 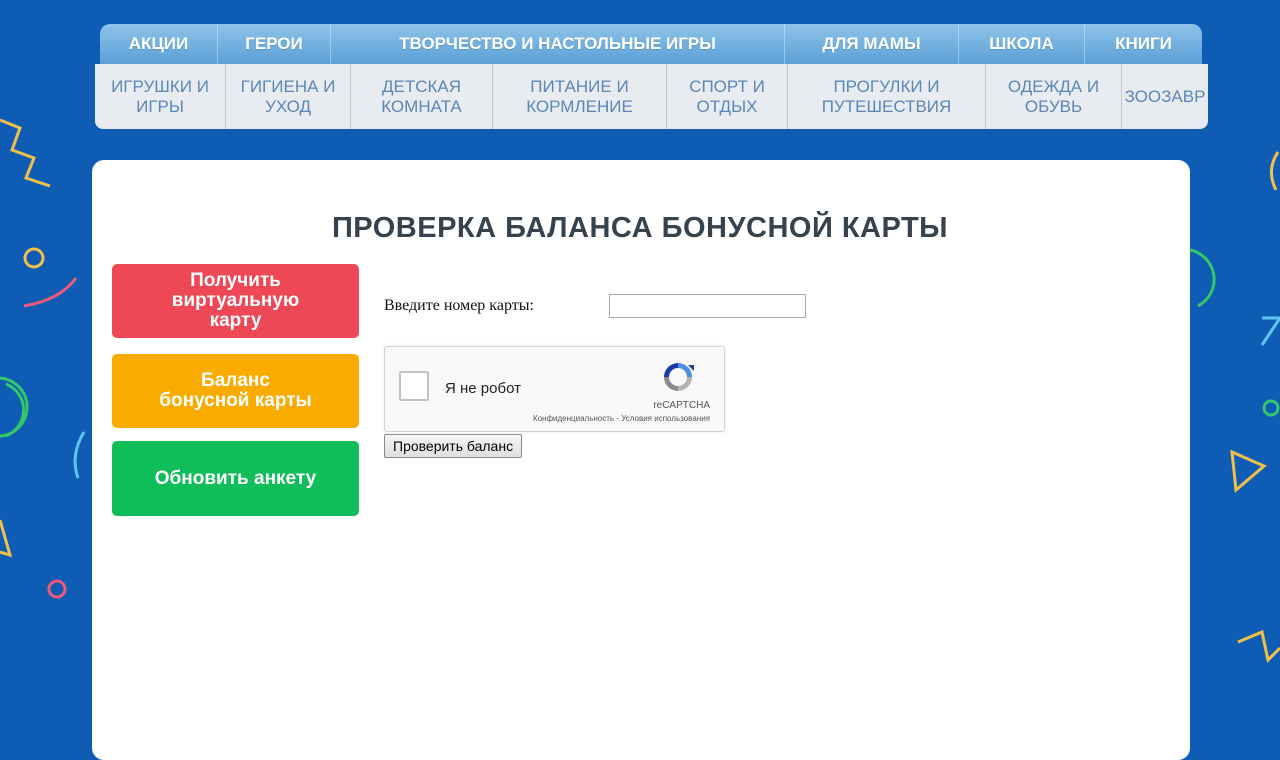 What do you see at coordinates (274, 44) in the screenshot?
I see `nav-item-heroes: ГЕРОИ` at bounding box center [274, 44].